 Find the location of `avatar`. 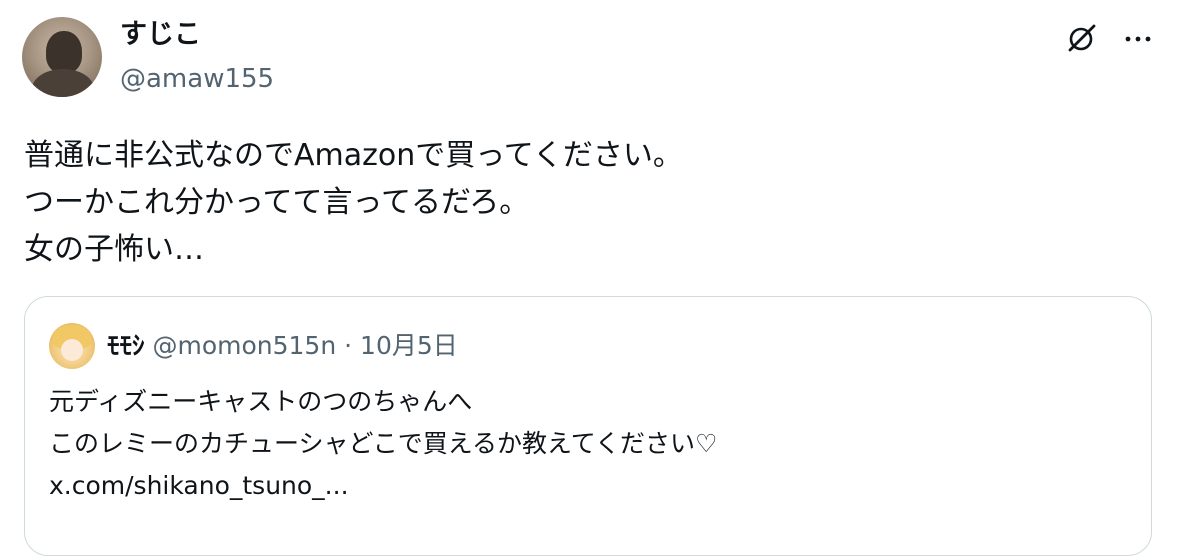

avatar is located at coordinates (62, 57).